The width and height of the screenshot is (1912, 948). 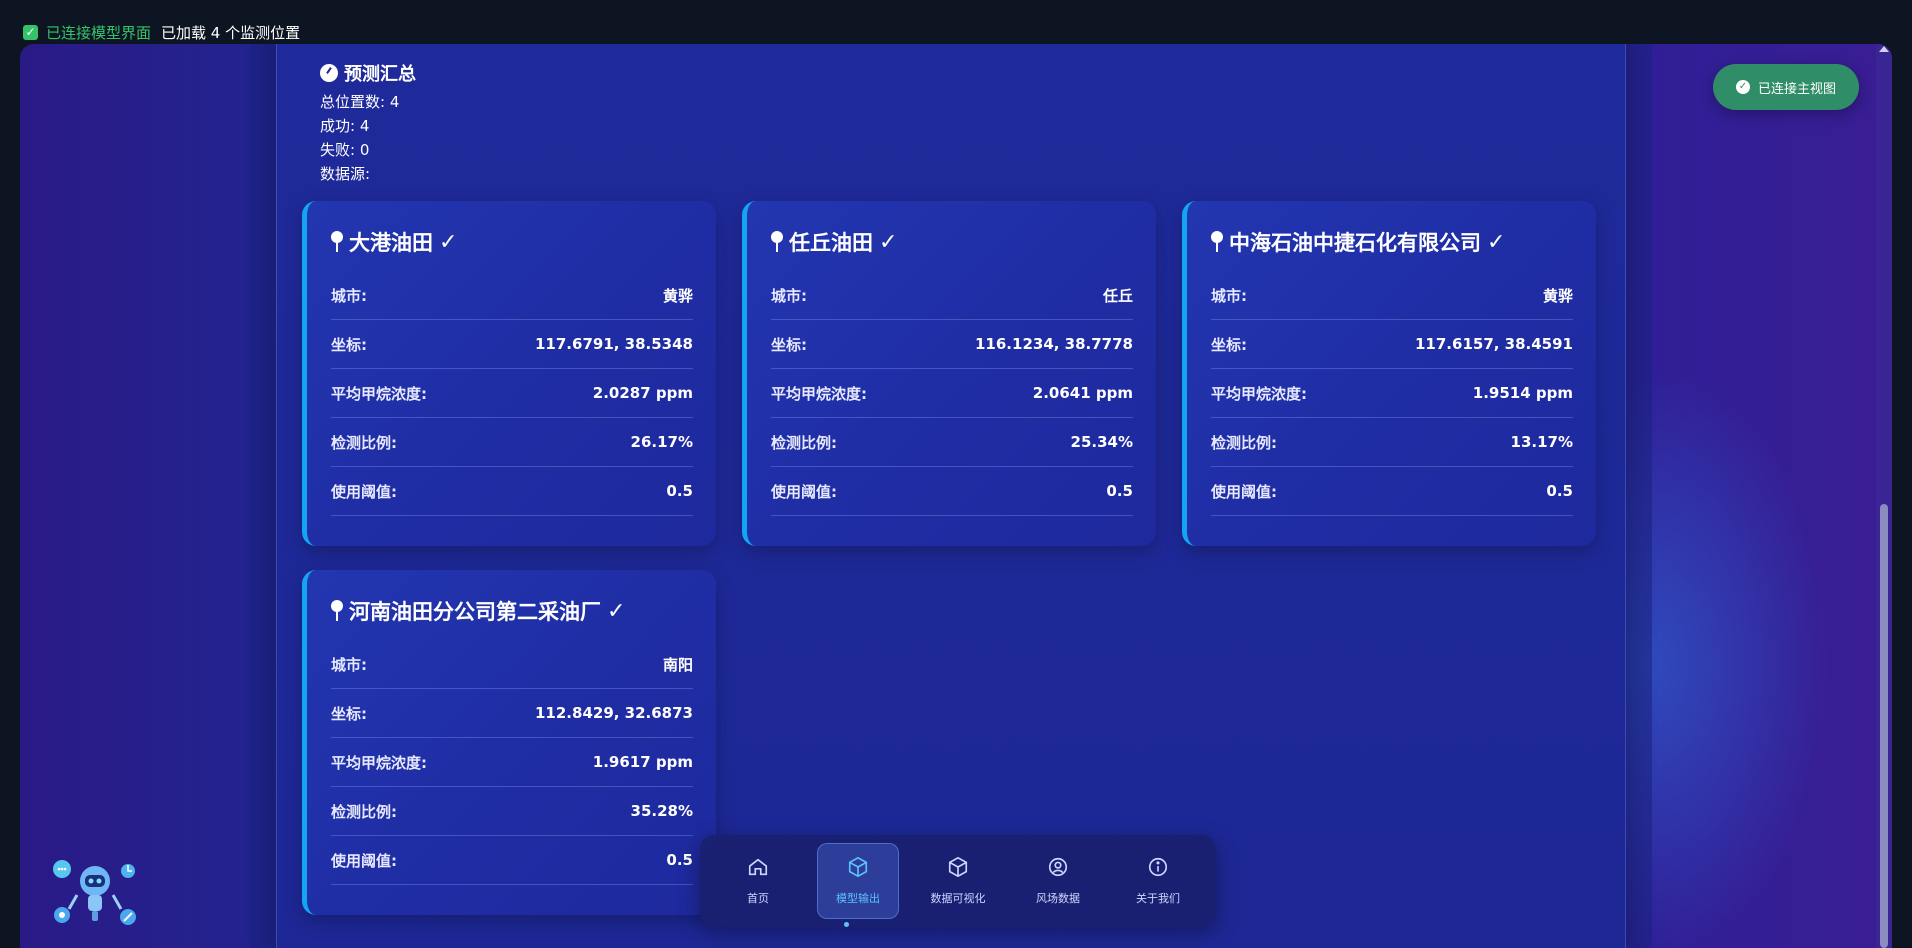 What do you see at coordinates (512, 664) in the screenshot?
I see `city-row: 城市: 南阳` at bounding box center [512, 664].